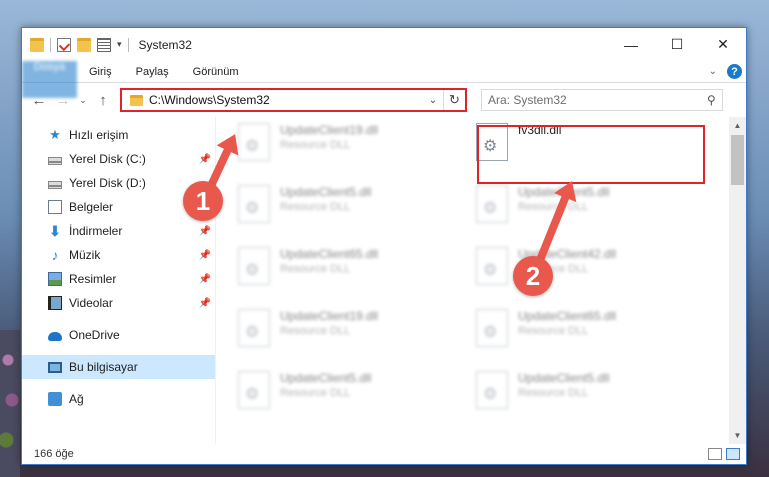 The width and height of the screenshot is (769, 477). Describe the element at coordinates (152, 71) in the screenshot. I see `tab-share: Paylaş` at that location.